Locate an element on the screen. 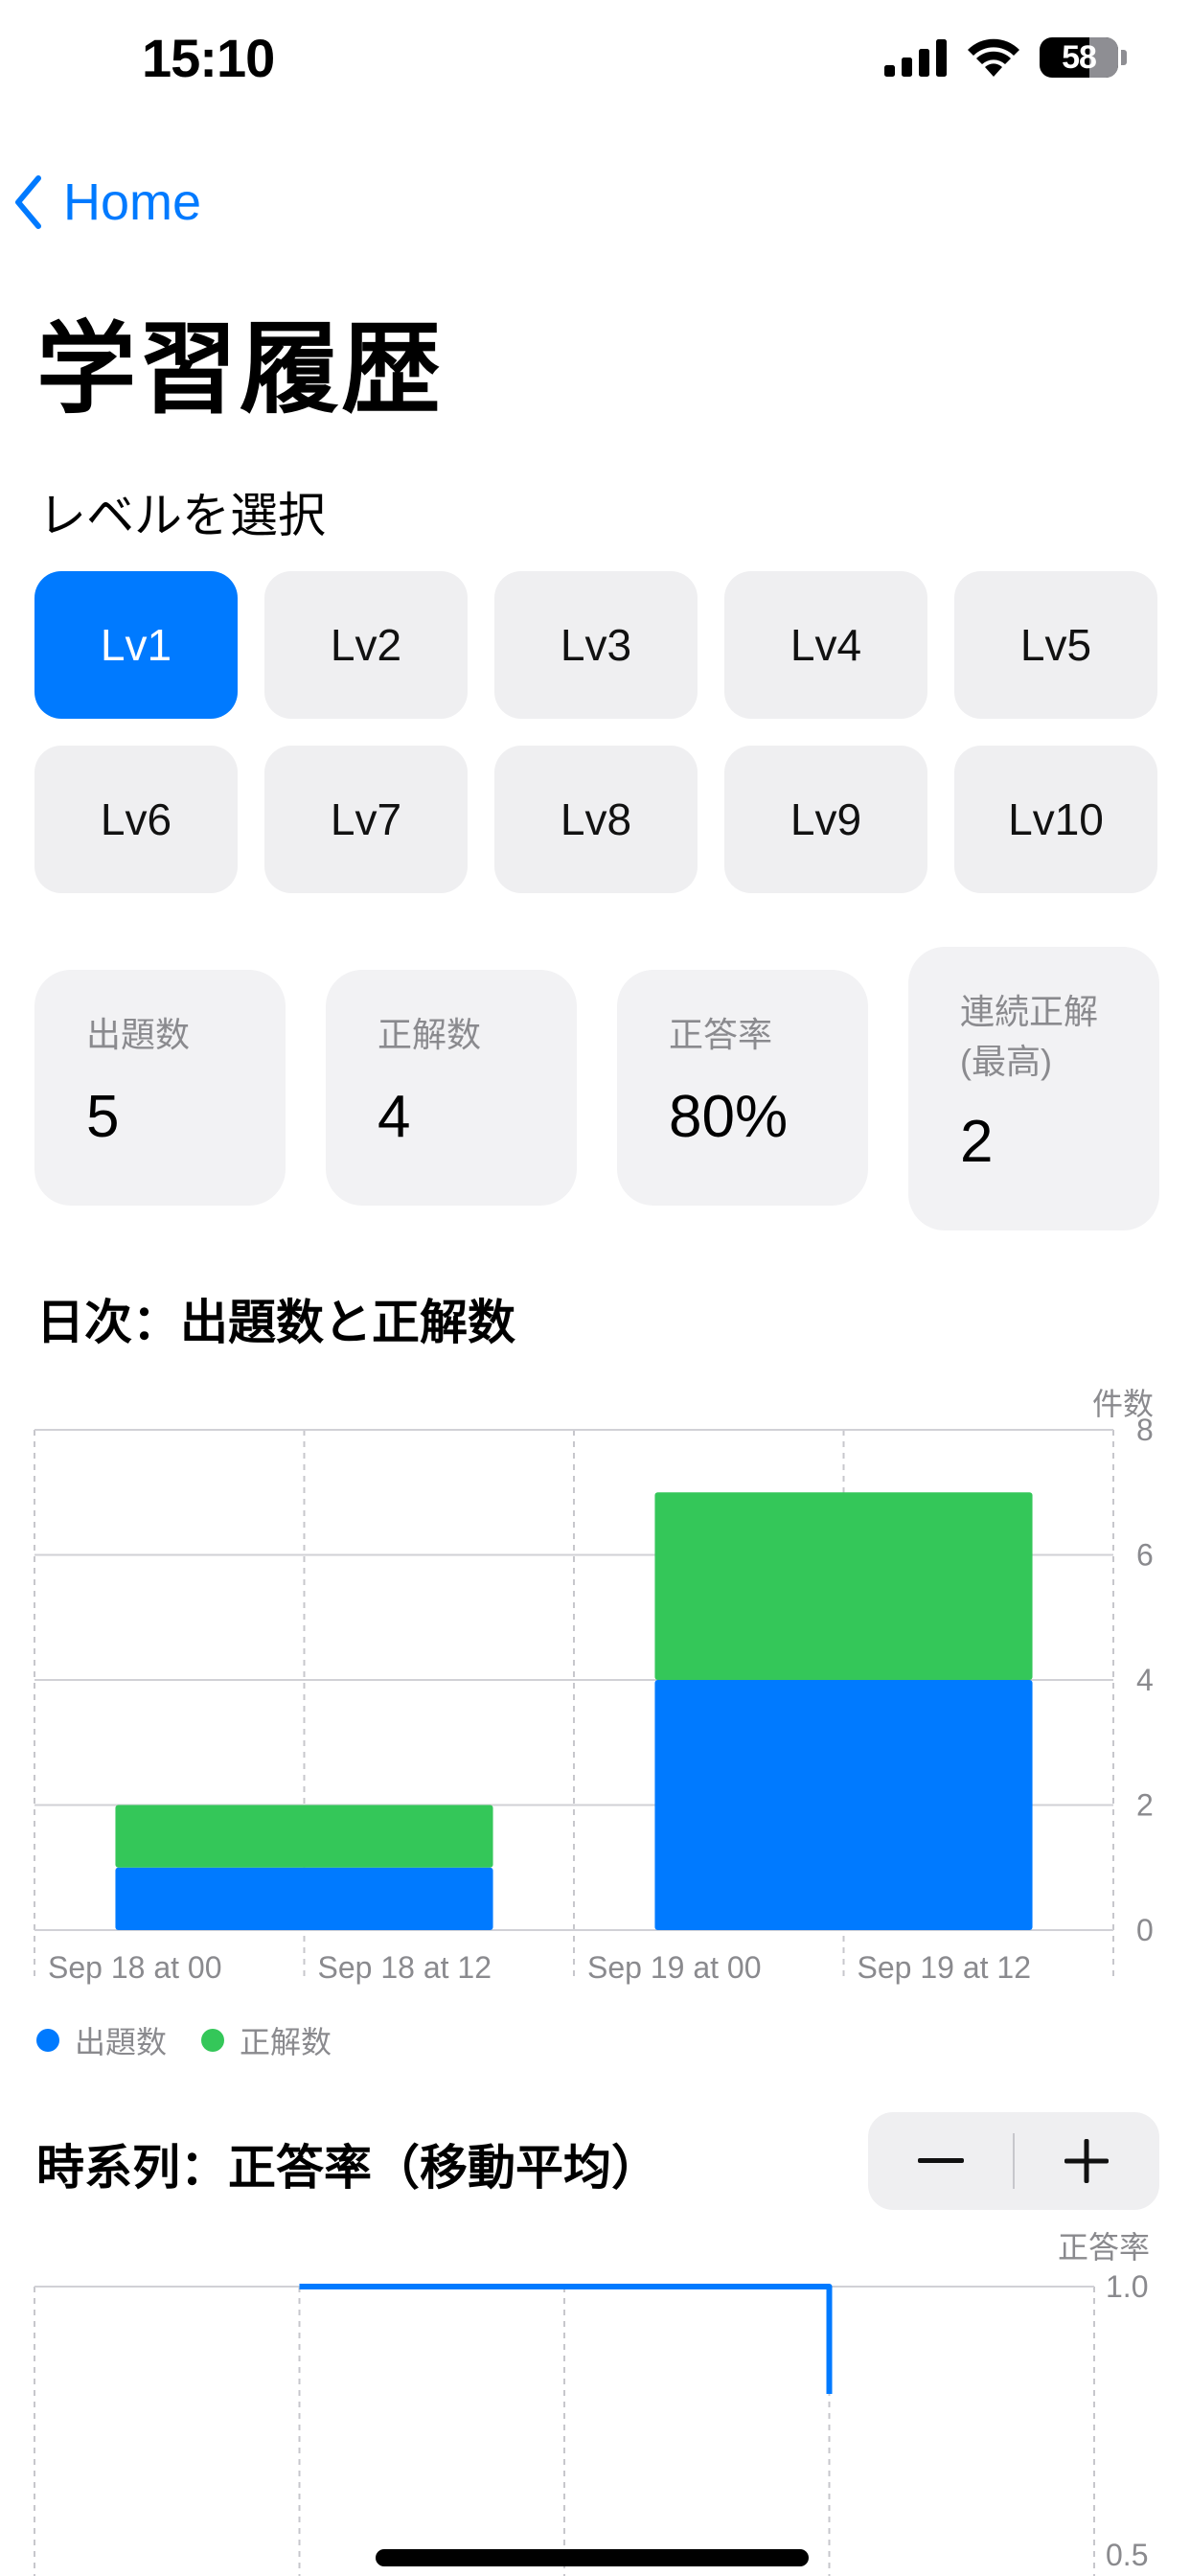 This screenshot has width=1190, height=2576. window-stepper is located at coordinates (1014, 2161).